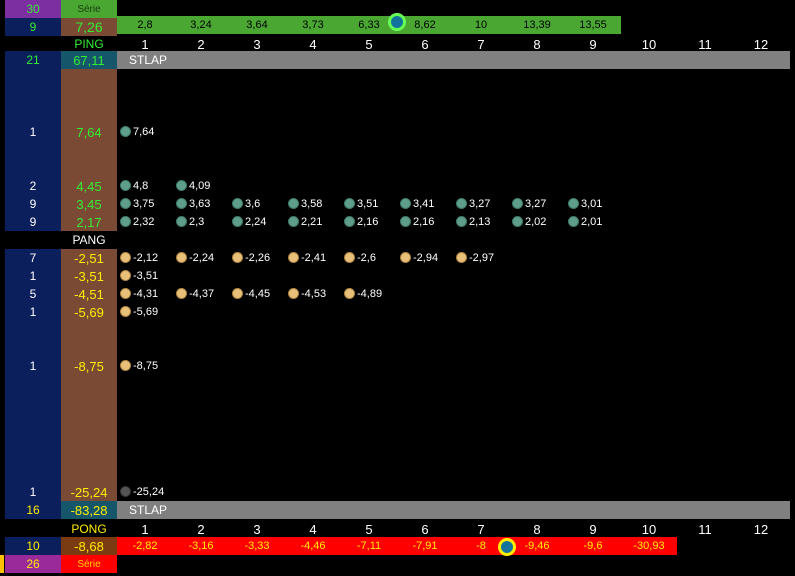 The height and width of the screenshot is (576, 795). What do you see at coordinates (507, 547) in the screenshot?
I see `position-marker-icon` at bounding box center [507, 547].